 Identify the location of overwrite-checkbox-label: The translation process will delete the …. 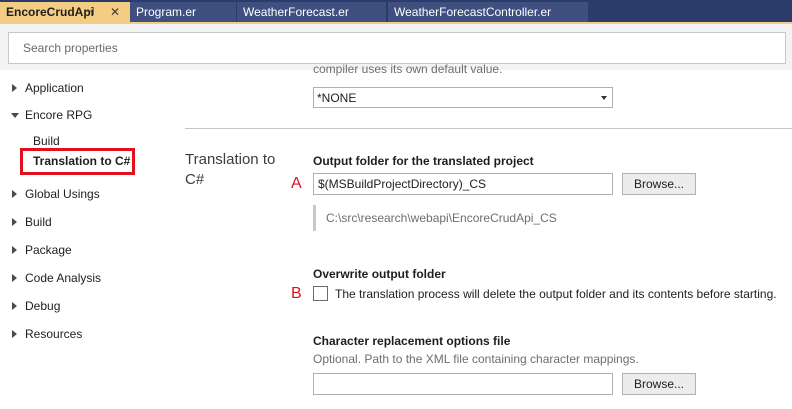
(556, 294).